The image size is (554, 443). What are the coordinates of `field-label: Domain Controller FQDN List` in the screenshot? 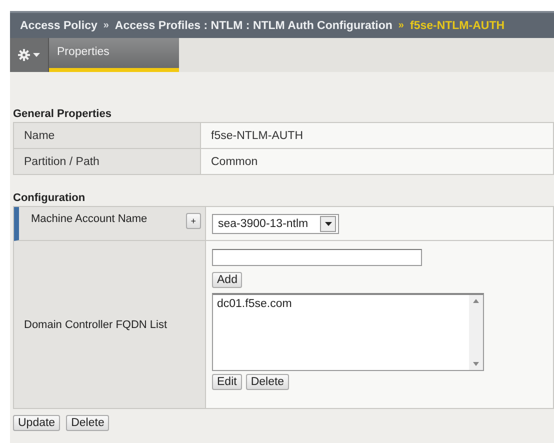 It's located at (96, 324).